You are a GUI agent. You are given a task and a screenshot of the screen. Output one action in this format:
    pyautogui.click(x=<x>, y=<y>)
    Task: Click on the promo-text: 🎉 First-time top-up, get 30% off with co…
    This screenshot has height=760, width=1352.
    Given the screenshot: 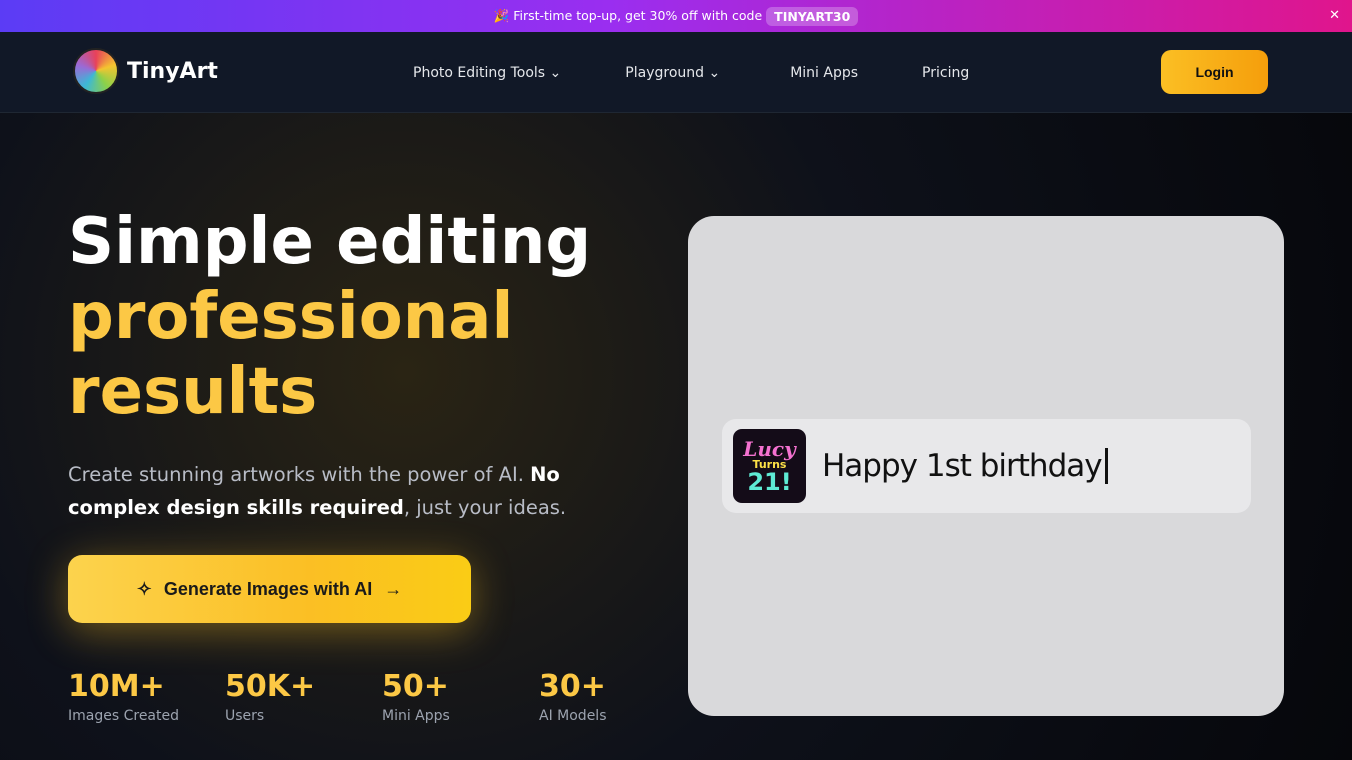 What is the action you would take?
    pyautogui.click(x=628, y=15)
    